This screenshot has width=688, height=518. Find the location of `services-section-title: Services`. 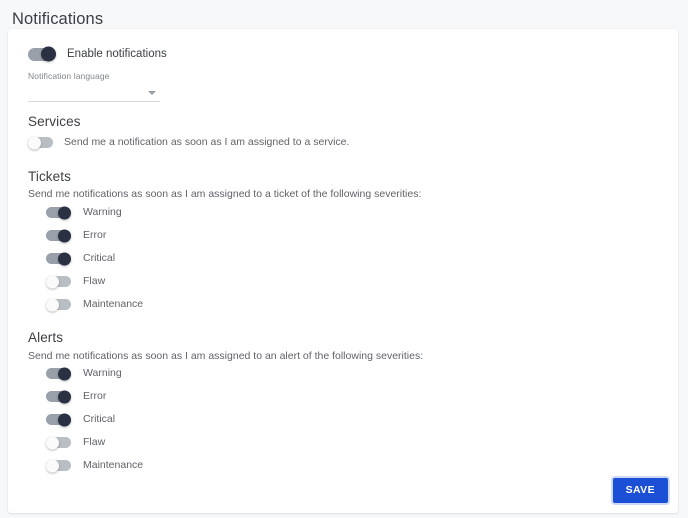

services-section-title: Services is located at coordinates (54, 121).